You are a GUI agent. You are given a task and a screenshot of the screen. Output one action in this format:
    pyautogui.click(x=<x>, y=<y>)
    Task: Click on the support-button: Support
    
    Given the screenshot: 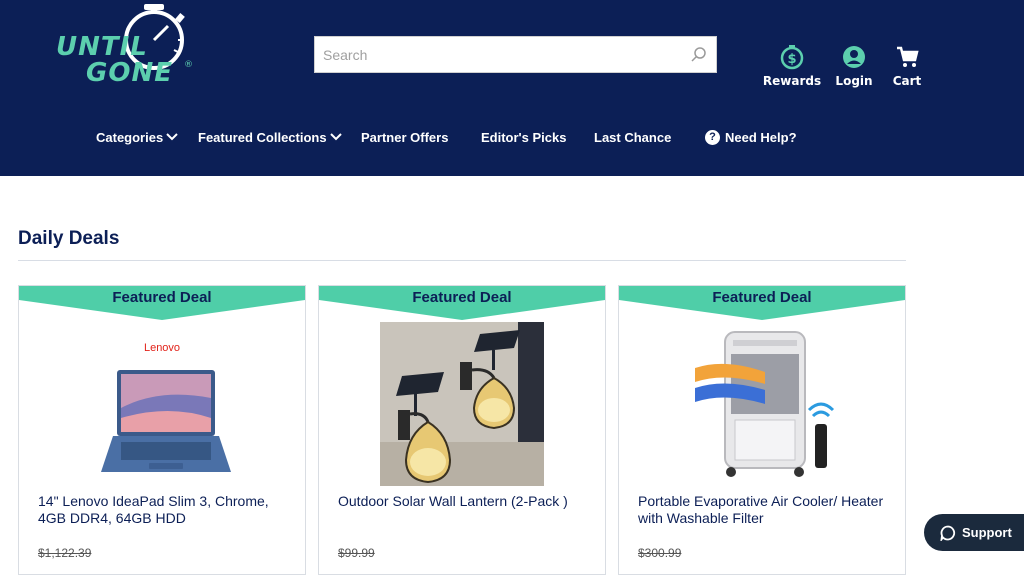 What is the action you would take?
    pyautogui.click(x=974, y=532)
    